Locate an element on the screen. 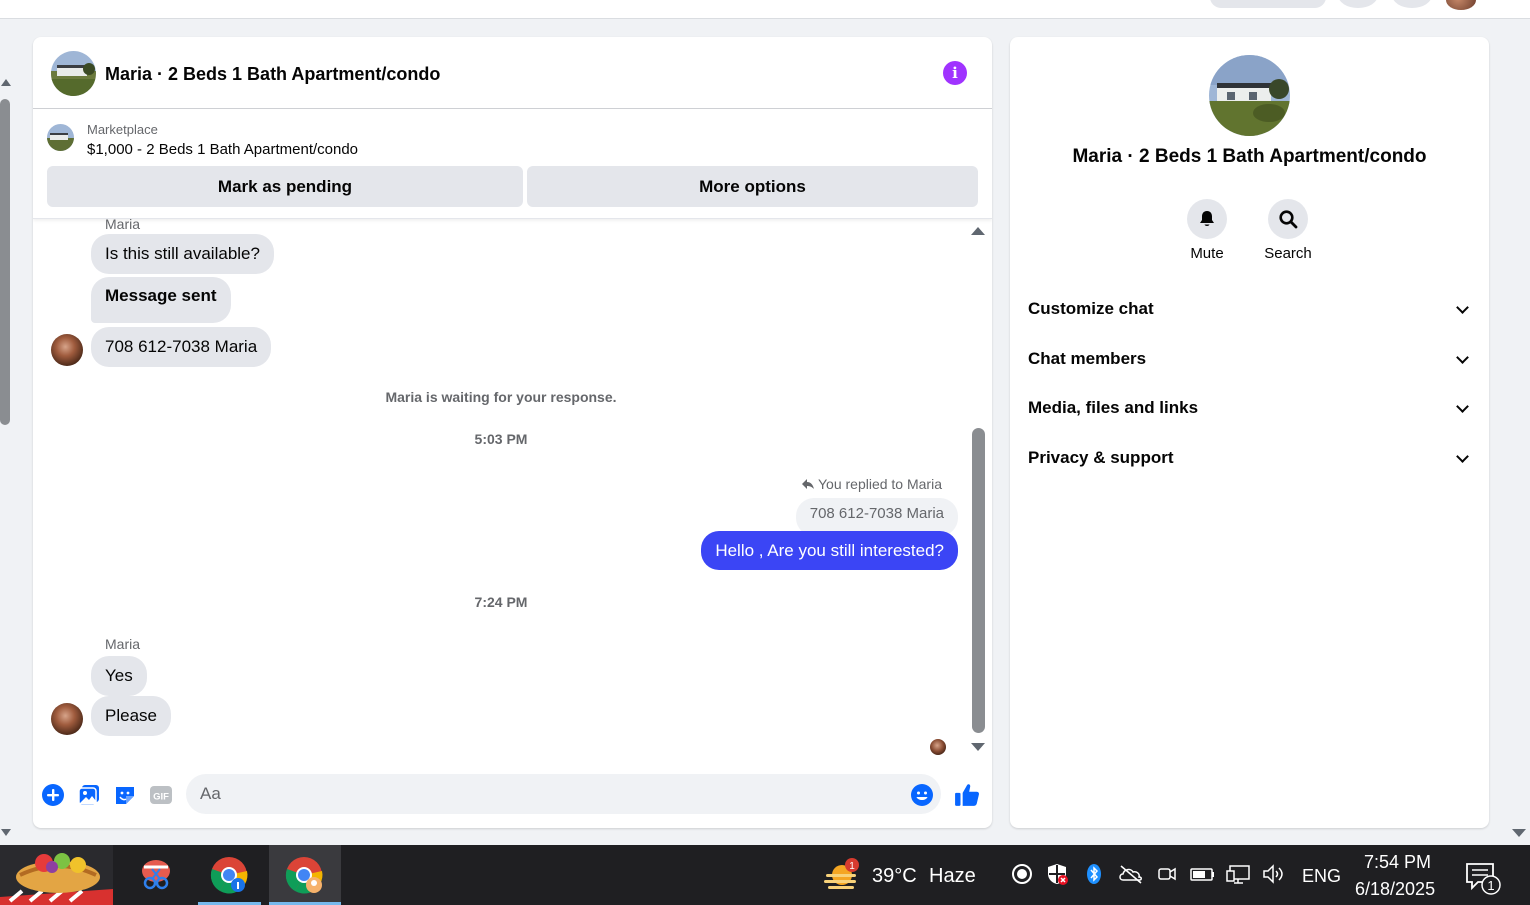 The image size is (1530, 905). more-options-button: More options is located at coordinates (752, 186).